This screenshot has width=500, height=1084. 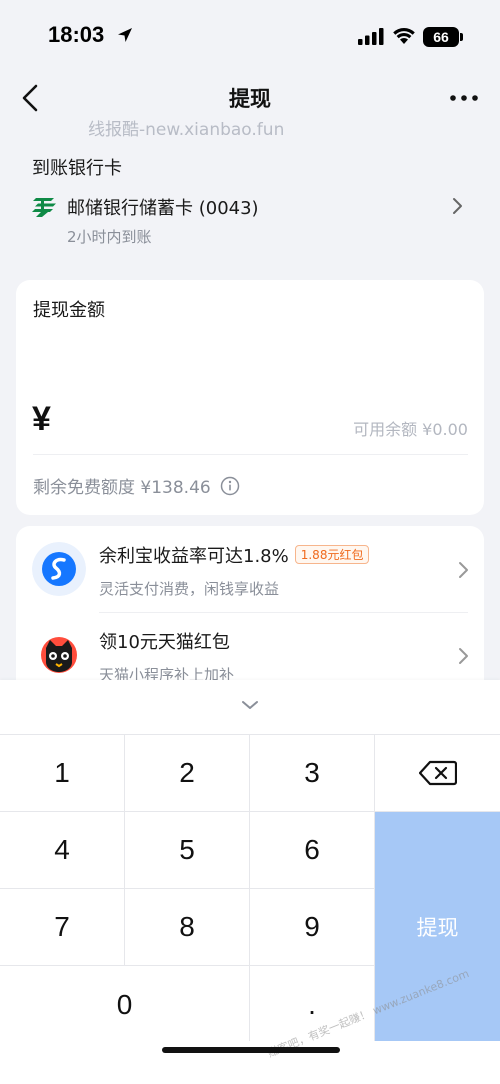 I want to click on delete-key, so click(x=437, y=773).